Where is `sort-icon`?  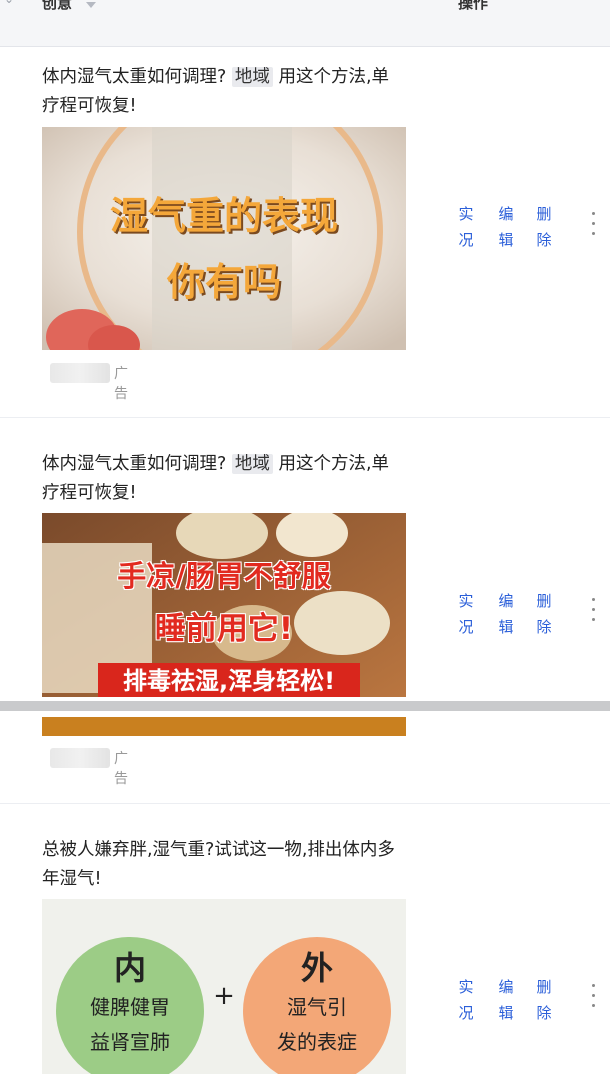 sort-icon is located at coordinates (91, 5).